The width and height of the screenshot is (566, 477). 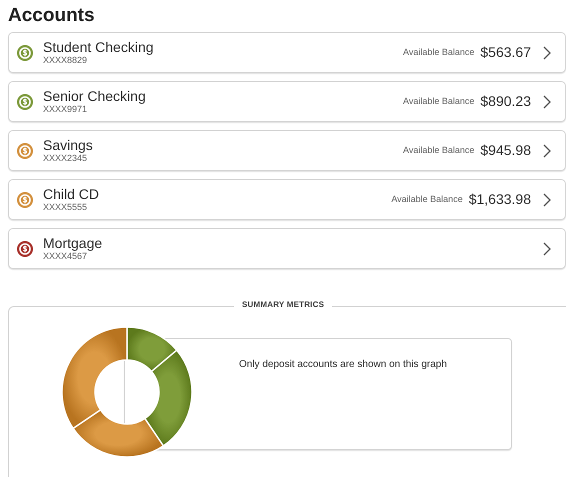 What do you see at coordinates (65, 207) in the screenshot?
I see `account-number: XXXX5555` at bounding box center [65, 207].